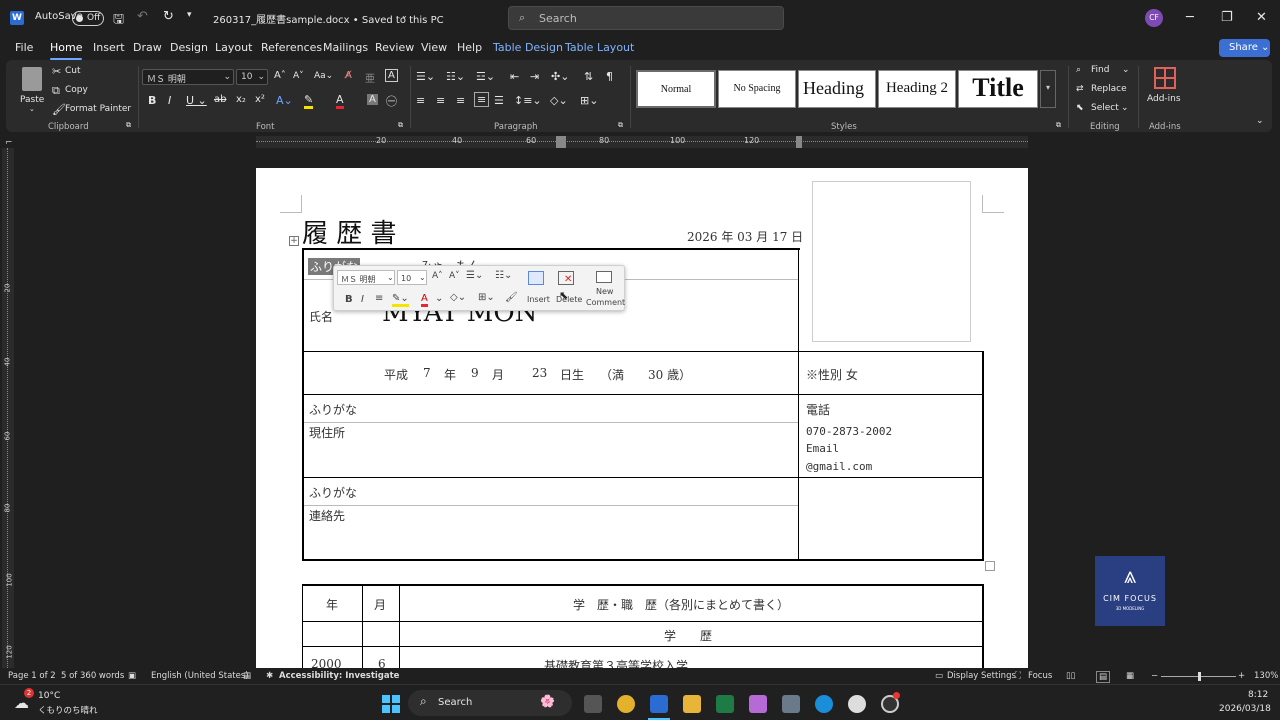 The height and width of the screenshot is (720, 1280). What do you see at coordinates (345, 47) in the screenshot?
I see `tab-mailings: Mailings` at bounding box center [345, 47].